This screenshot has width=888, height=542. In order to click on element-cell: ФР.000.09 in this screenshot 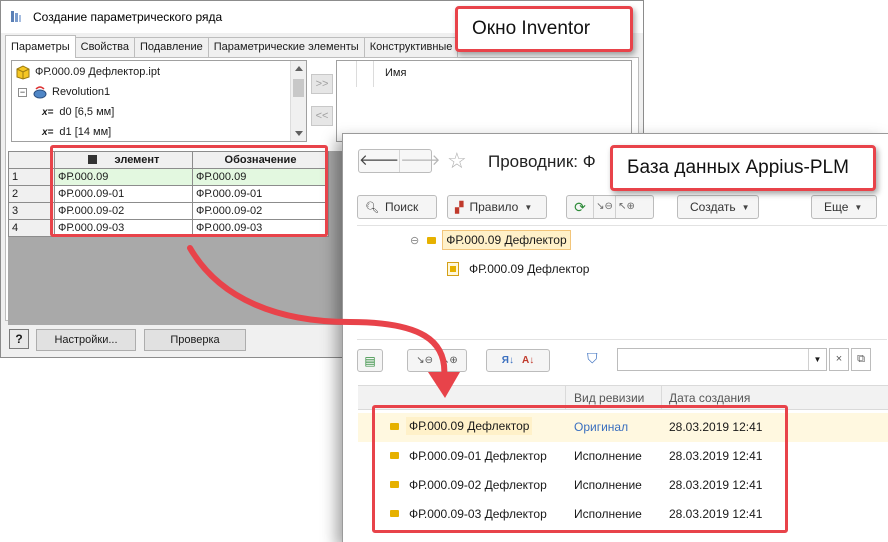, I will do `click(123, 177)`.